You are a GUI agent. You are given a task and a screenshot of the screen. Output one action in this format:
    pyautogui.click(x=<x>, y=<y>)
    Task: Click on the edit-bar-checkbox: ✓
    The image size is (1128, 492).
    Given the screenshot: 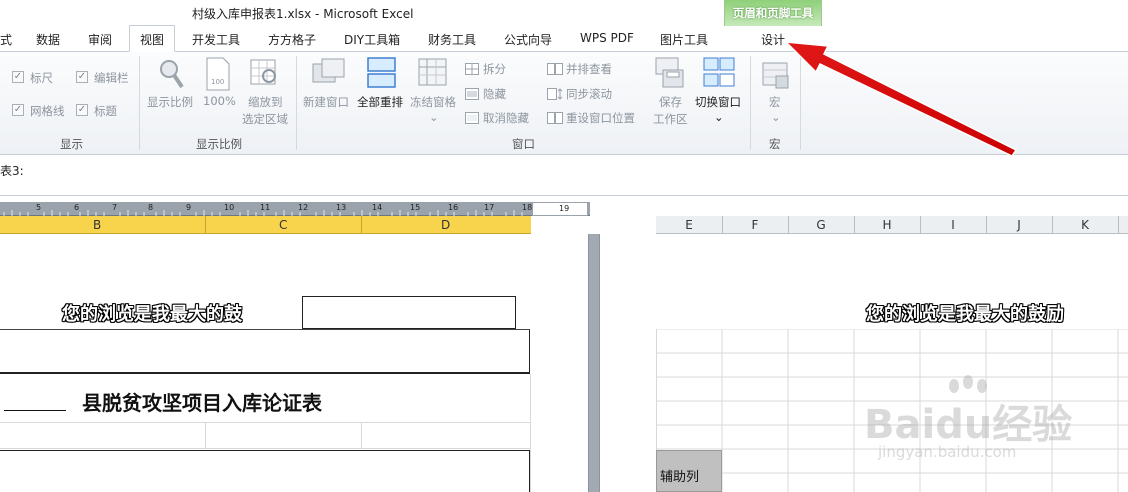 What is the action you would take?
    pyautogui.click(x=82, y=77)
    